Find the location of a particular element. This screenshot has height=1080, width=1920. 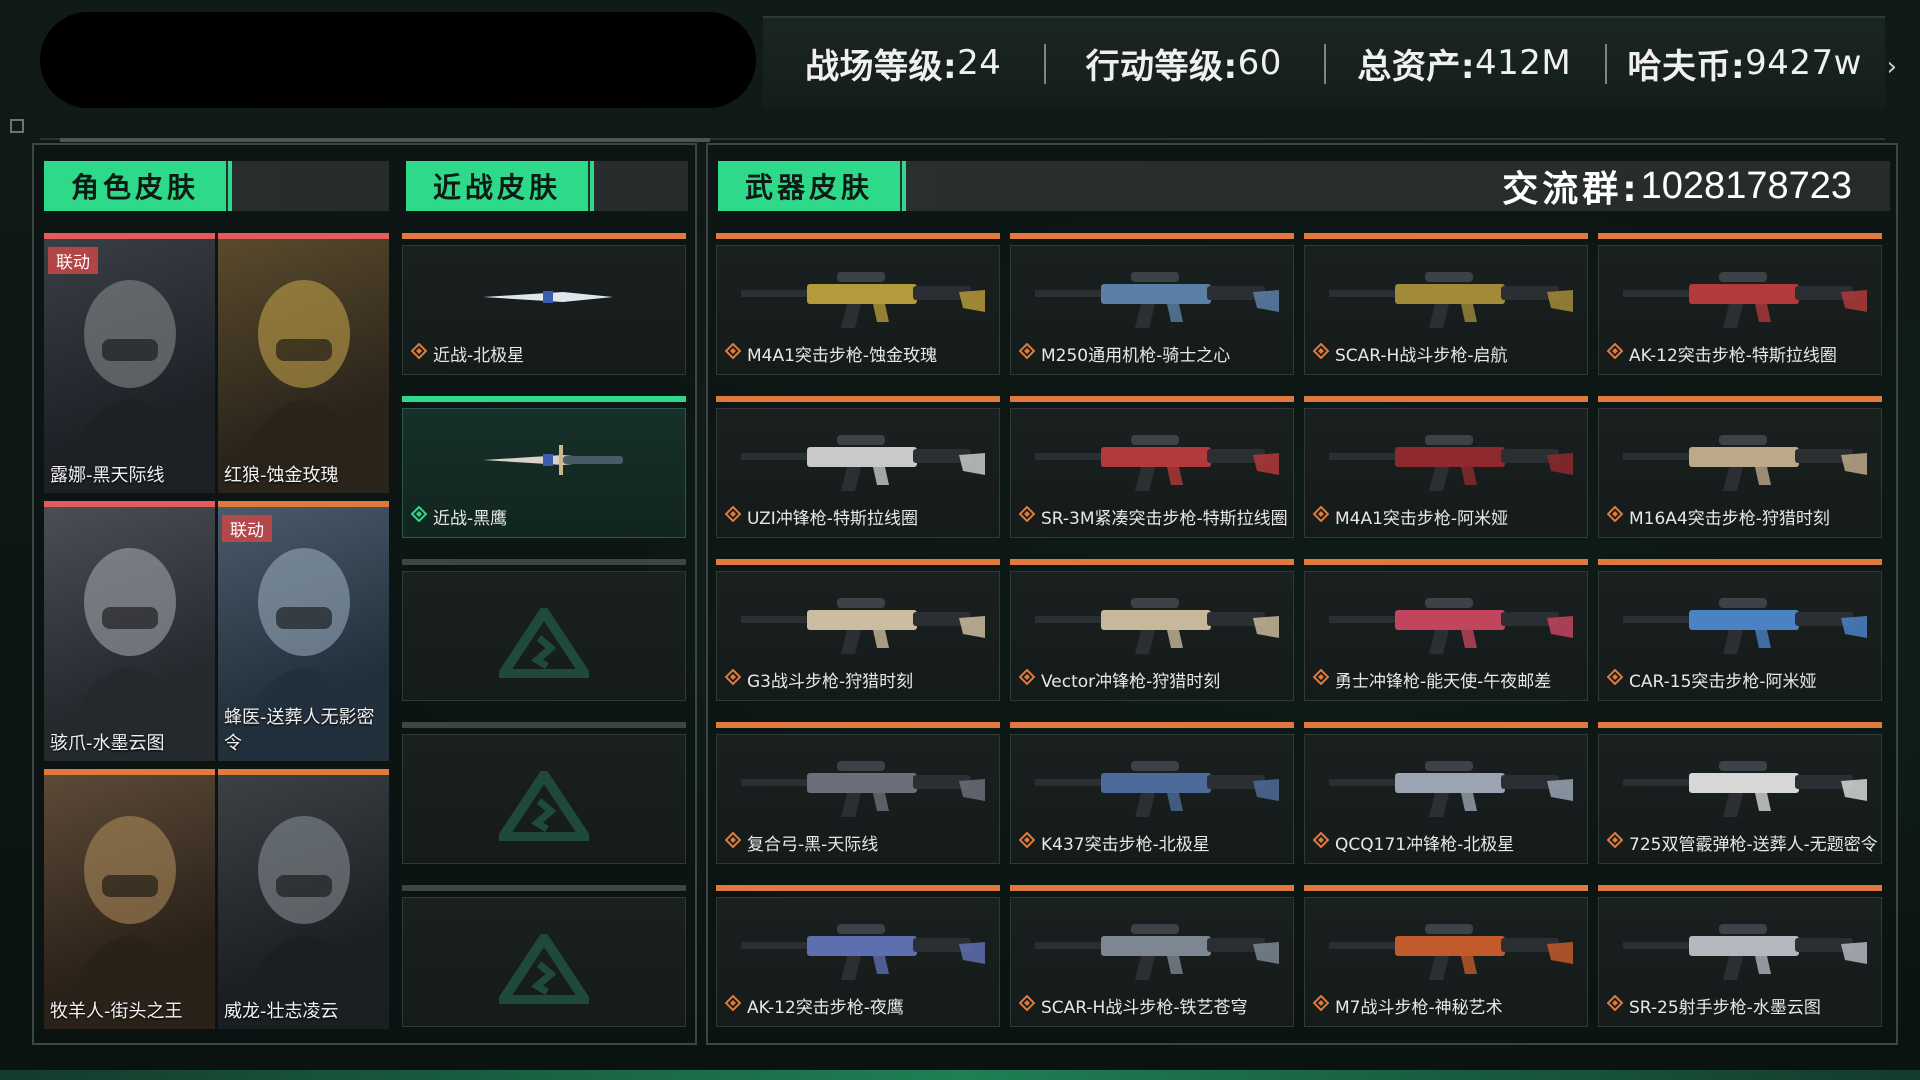

weapon-skin-name: UZI冲锋枪-特斯拉线圈 is located at coordinates (832, 519).